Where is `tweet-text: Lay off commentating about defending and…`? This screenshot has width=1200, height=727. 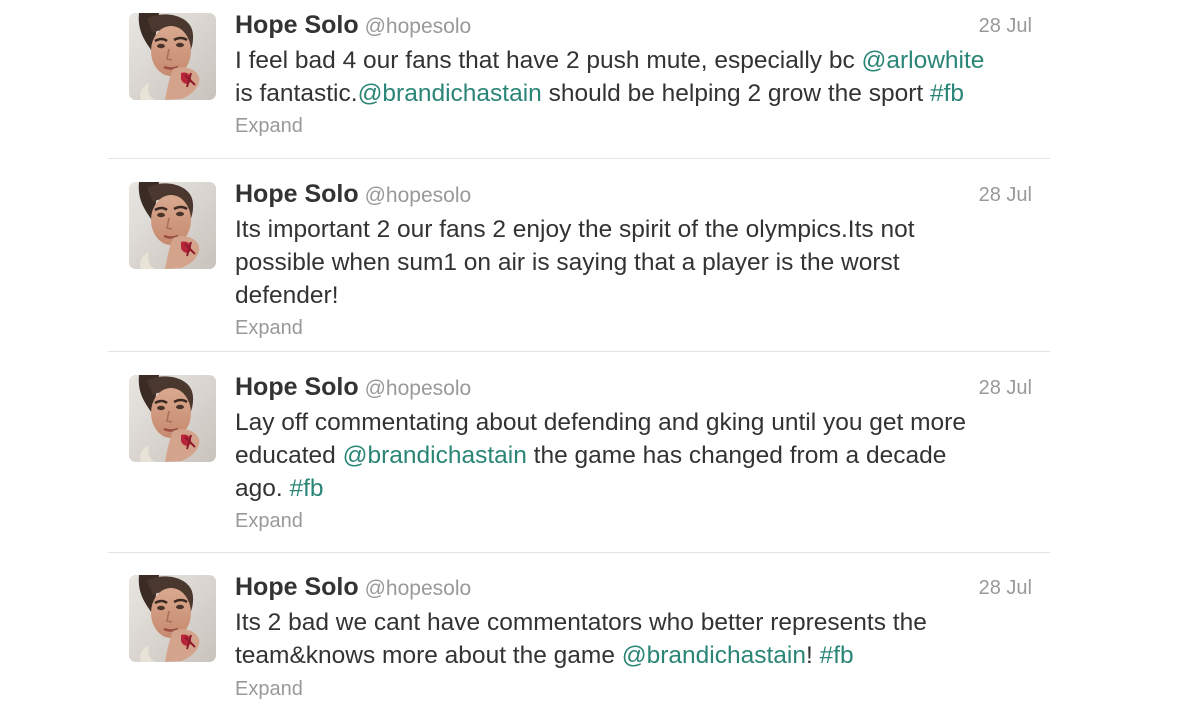
tweet-text: Lay off commentating about defending and… is located at coordinates (635, 455).